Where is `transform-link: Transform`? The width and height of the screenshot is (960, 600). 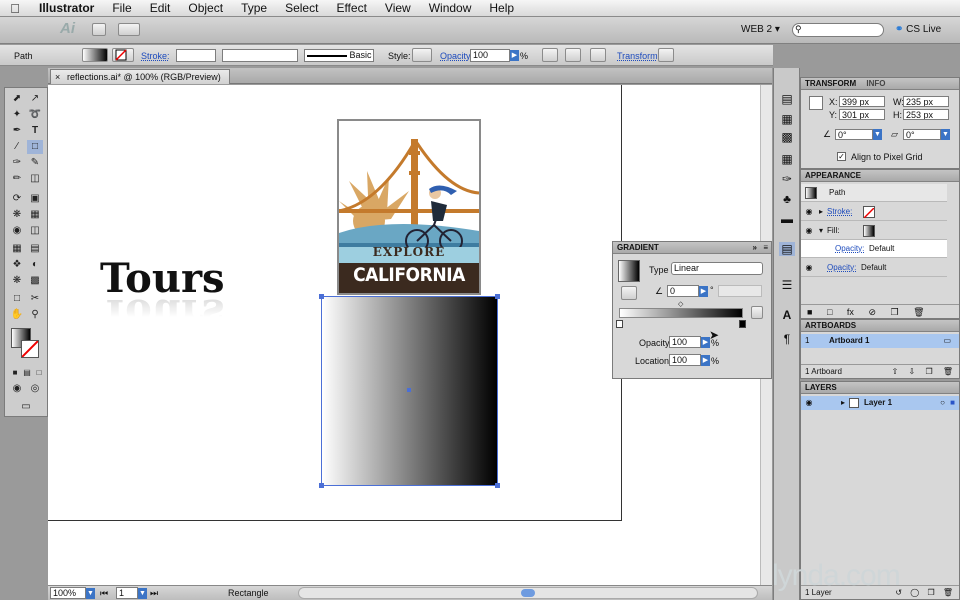 transform-link: Transform is located at coordinates (637, 56).